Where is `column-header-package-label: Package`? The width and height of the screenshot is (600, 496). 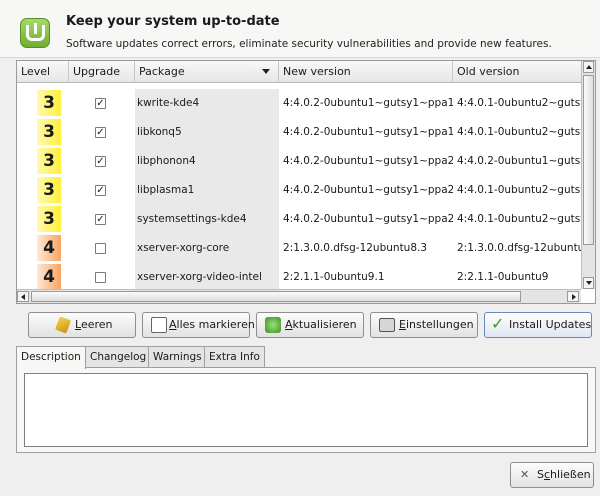 column-header-package-label: Package is located at coordinates (162, 71).